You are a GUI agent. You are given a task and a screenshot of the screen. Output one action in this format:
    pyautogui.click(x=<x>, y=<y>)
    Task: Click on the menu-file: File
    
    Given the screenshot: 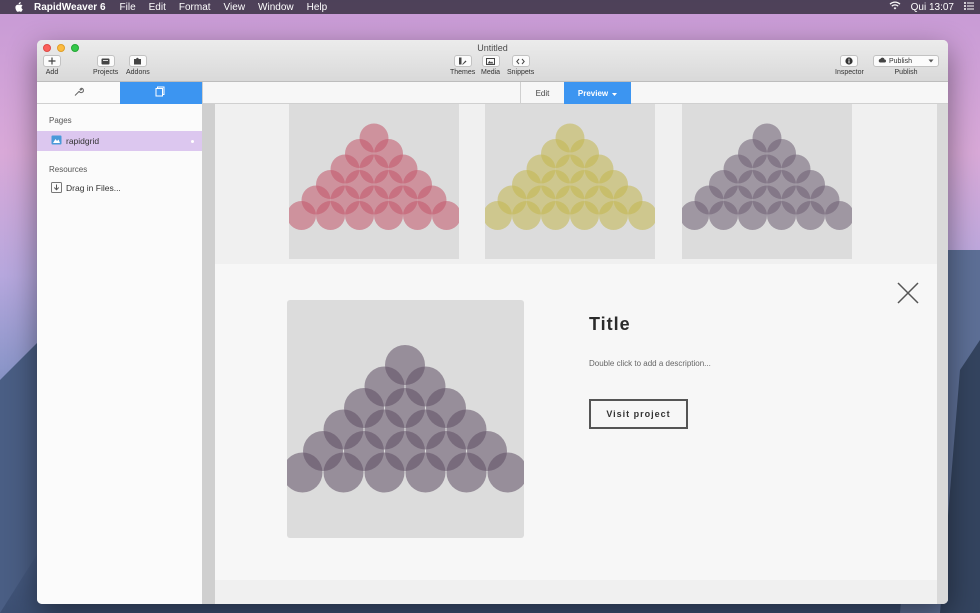 What is the action you would take?
    pyautogui.click(x=128, y=7)
    